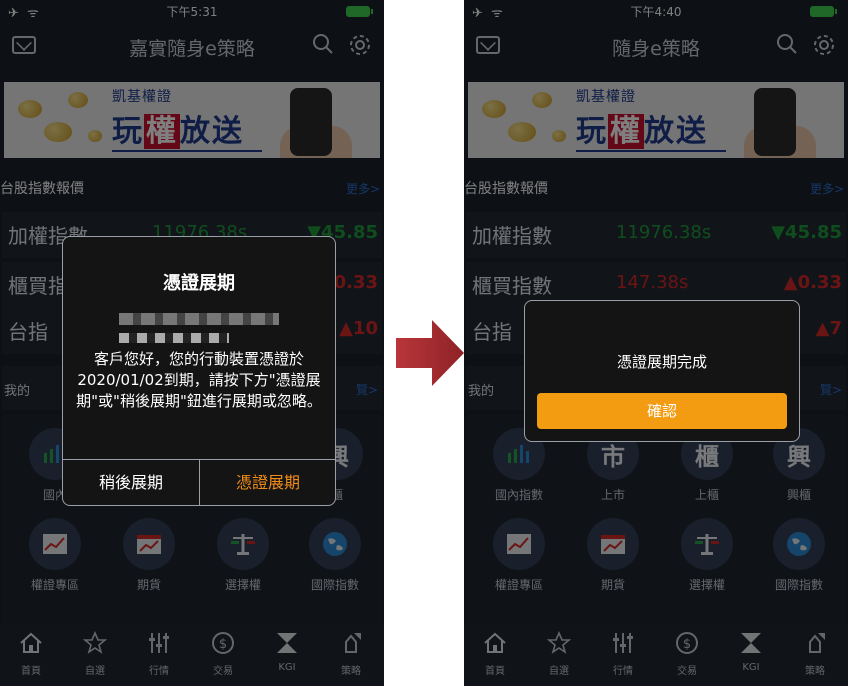 Image resolution: width=848 pixels, height=686 pixels. I want to click on dialog-title: 憑證展期, so click(199, 283).